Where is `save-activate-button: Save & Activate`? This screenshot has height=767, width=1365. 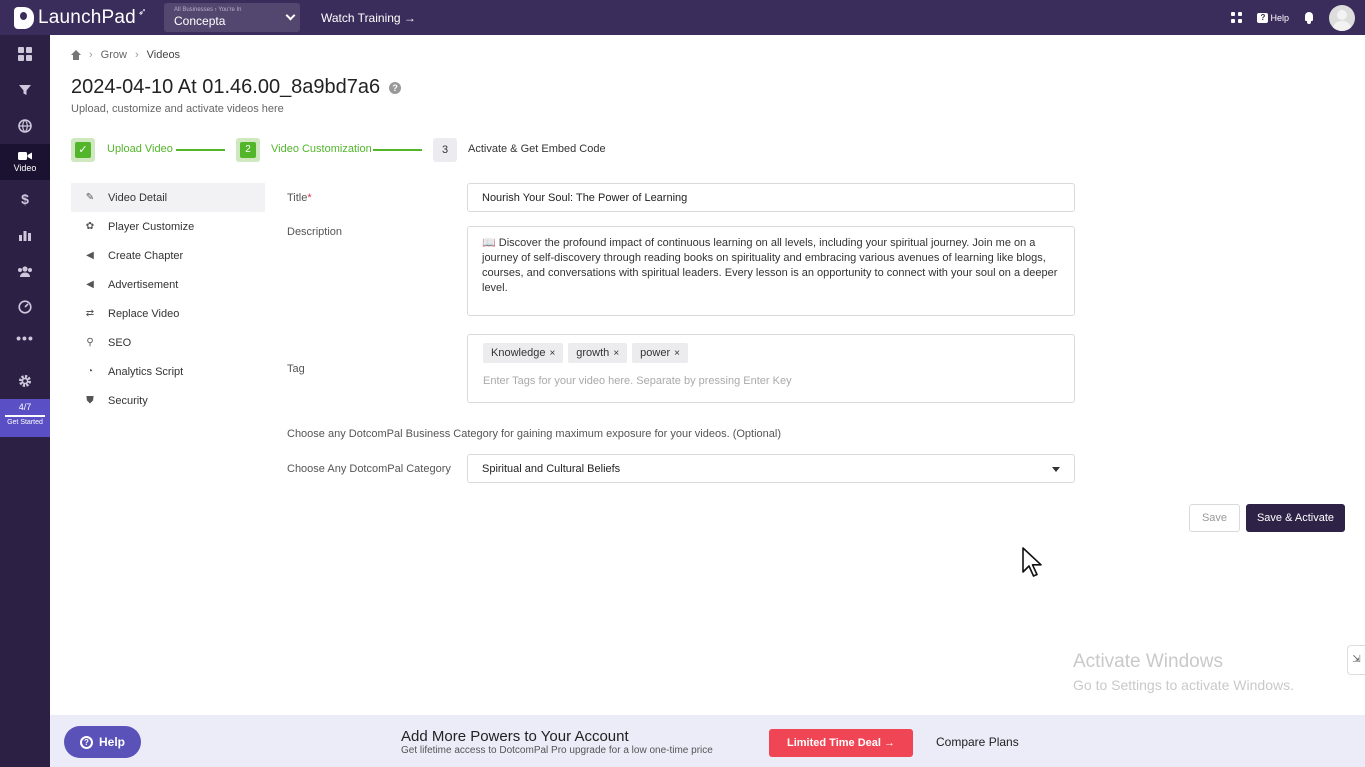 save-activate-button: Save & Activate is located at coordinates (1295, 518).